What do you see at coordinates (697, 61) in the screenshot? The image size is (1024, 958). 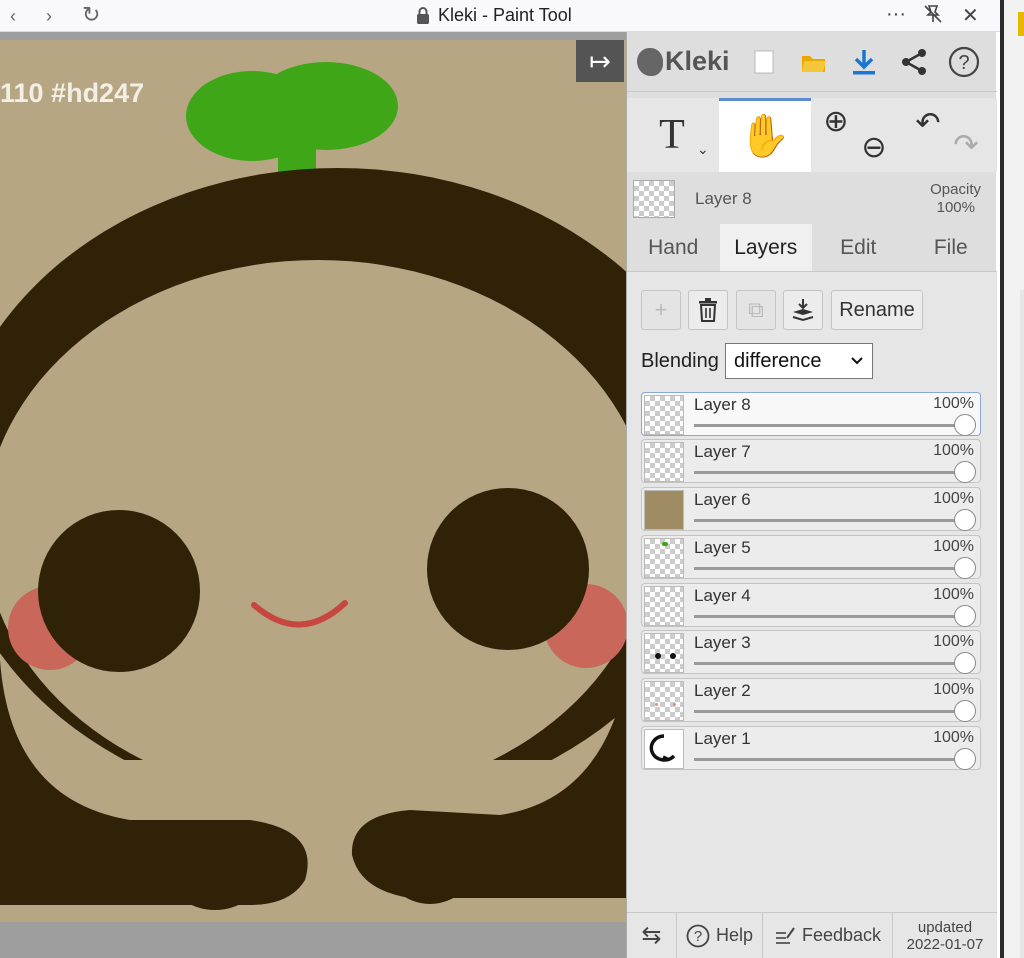 I see `kleki-logo-text: Kleki` at bounding box center [697, 61].